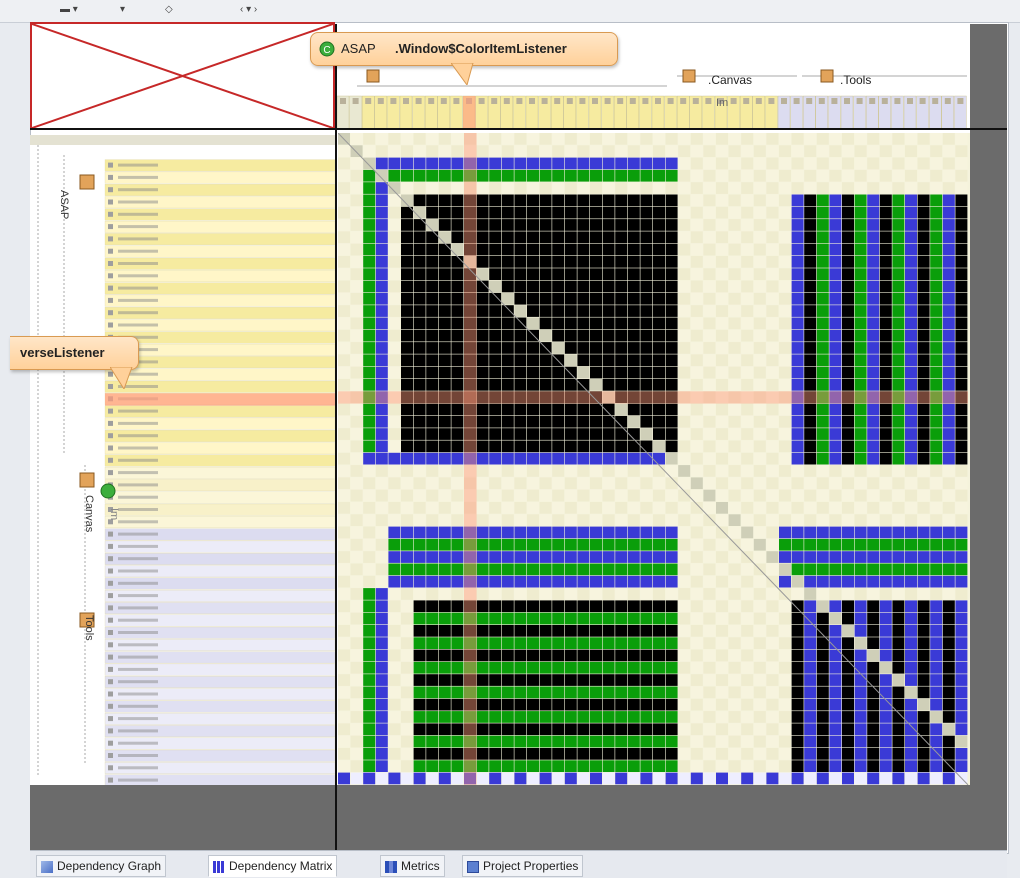 The width and height of the screenshot is (1020, 878). What do you see at coordinates (273, 866) in the screenshot?
I see `tab-dependency-matrix: Dependency Matrix` at bounding box center [273, 866].